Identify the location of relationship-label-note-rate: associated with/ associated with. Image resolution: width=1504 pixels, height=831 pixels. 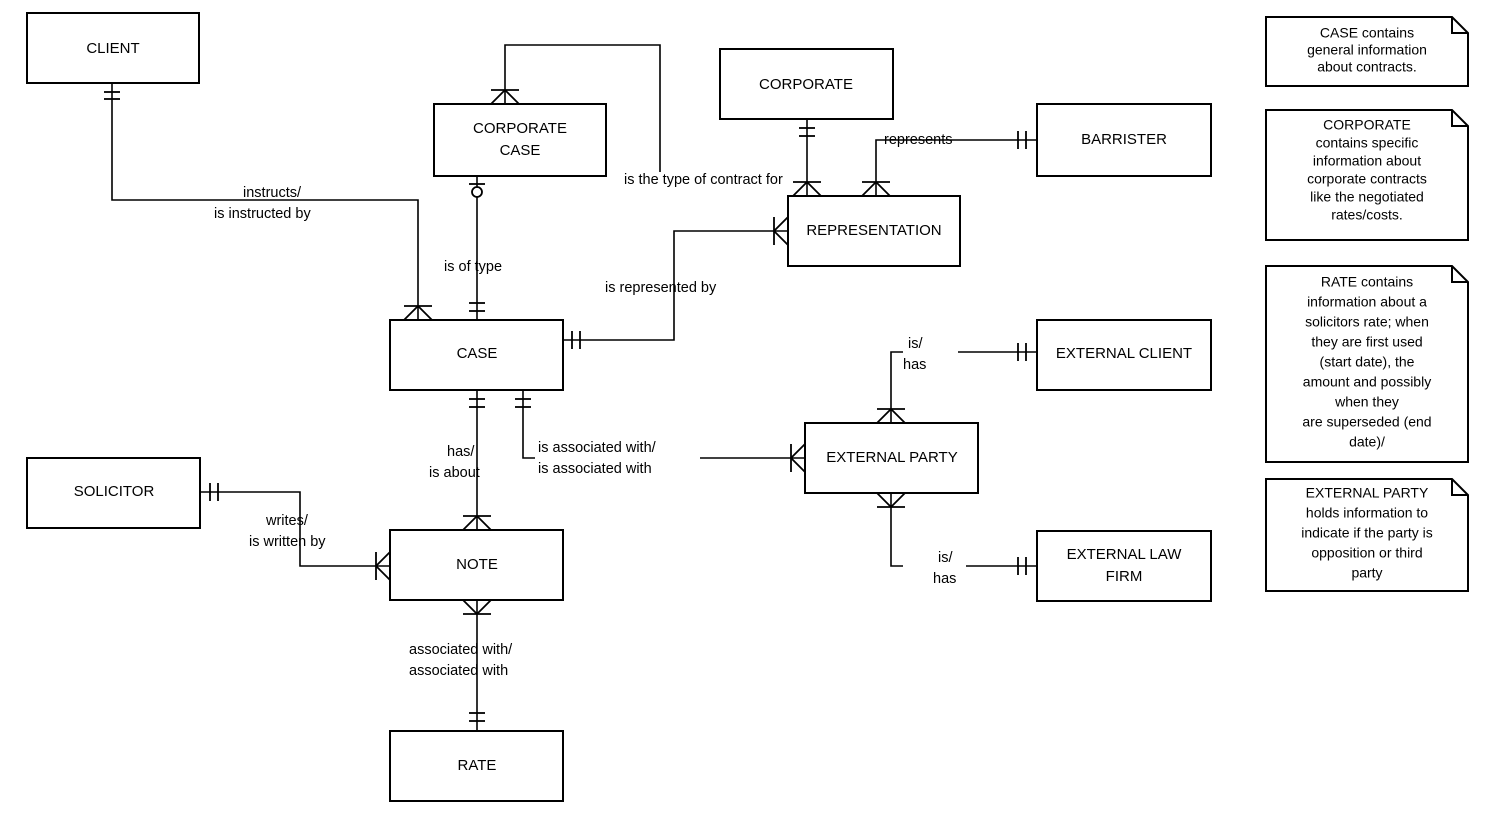
(461, 660).